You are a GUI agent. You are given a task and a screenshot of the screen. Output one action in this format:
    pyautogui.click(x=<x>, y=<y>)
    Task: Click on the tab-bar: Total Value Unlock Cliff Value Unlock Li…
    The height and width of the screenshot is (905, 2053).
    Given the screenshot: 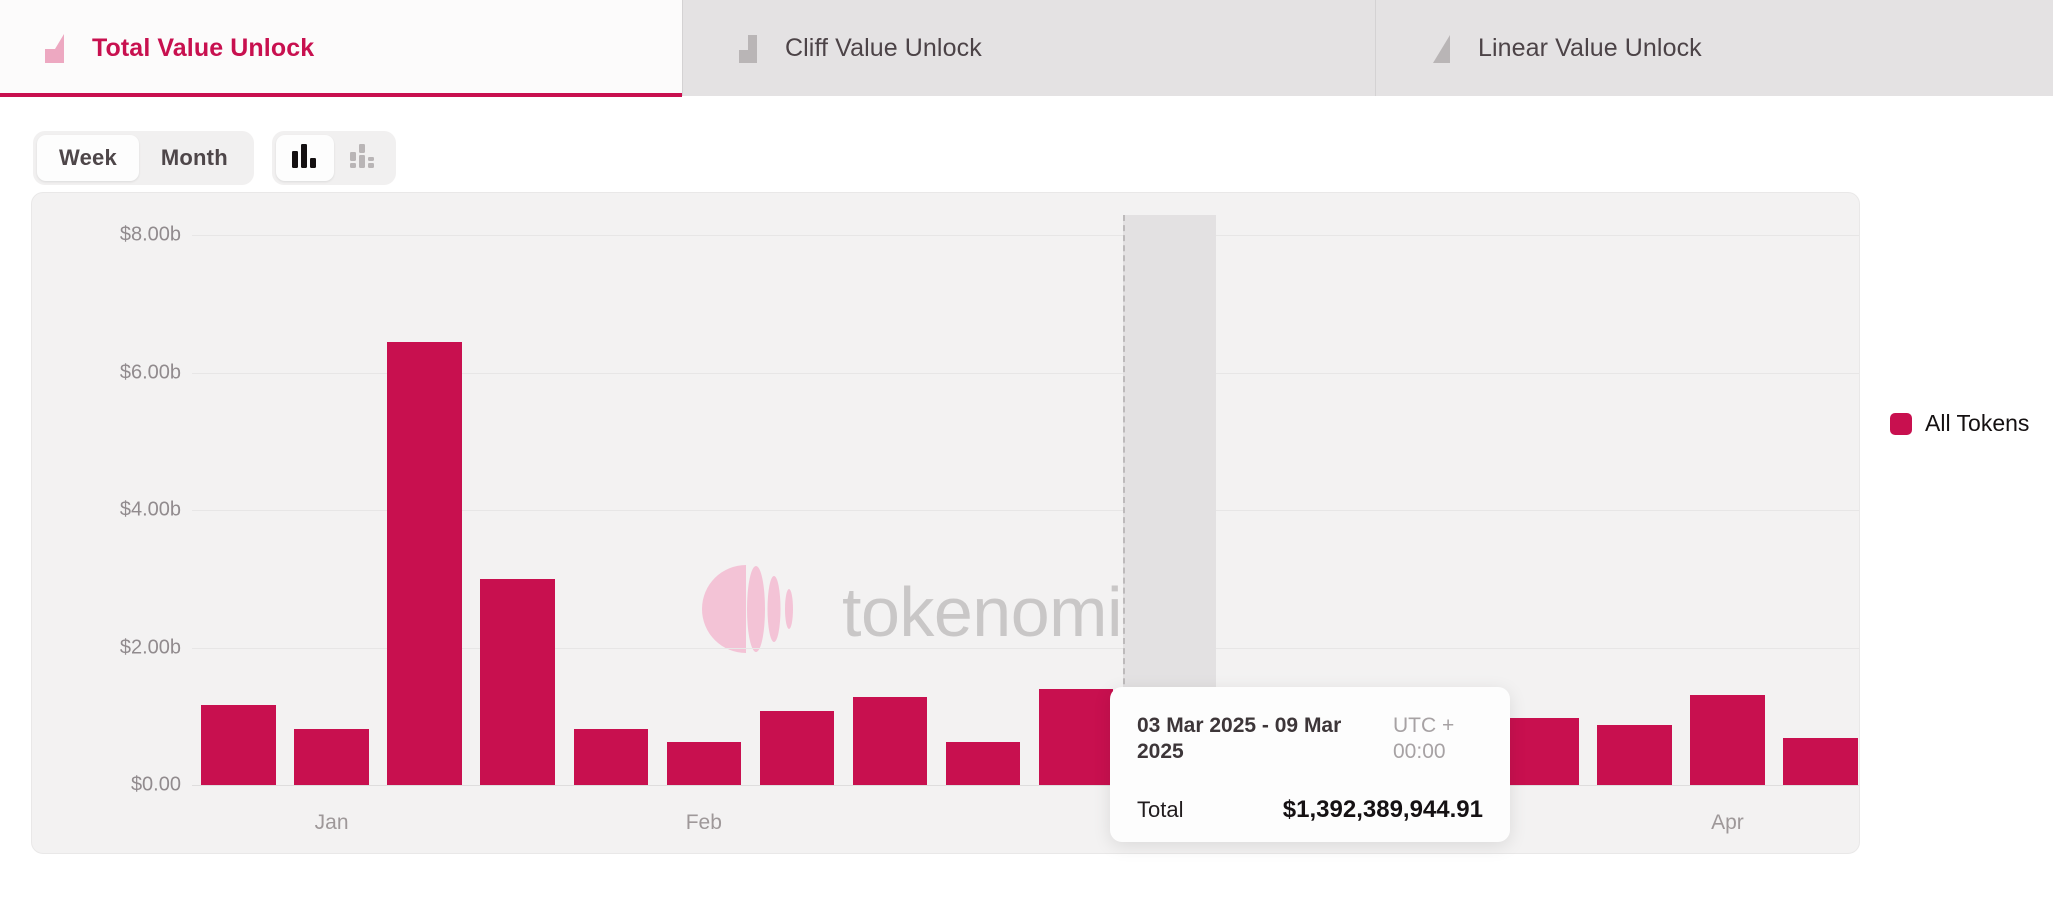 What is the action you would take?
    pyautogui.click(x=1026, y=48)
    